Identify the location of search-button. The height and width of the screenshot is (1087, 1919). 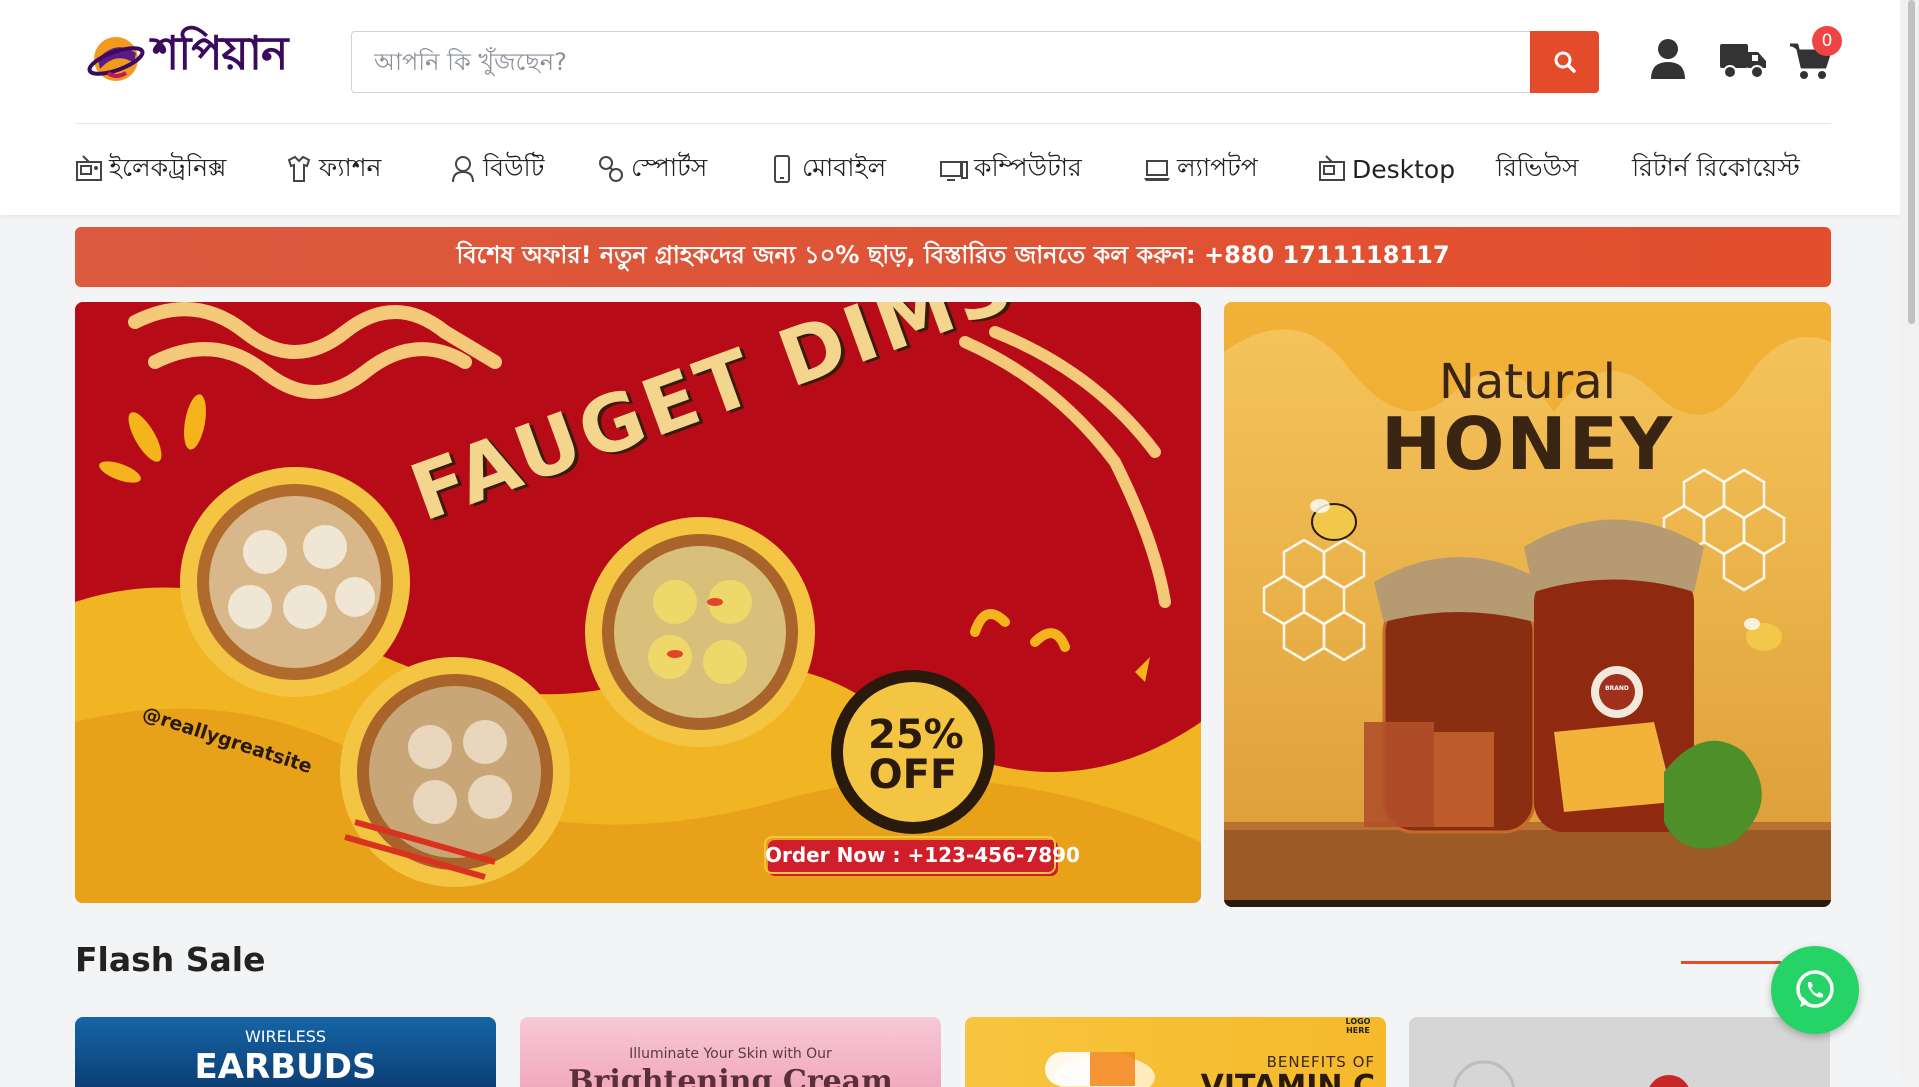
(1564, 62).